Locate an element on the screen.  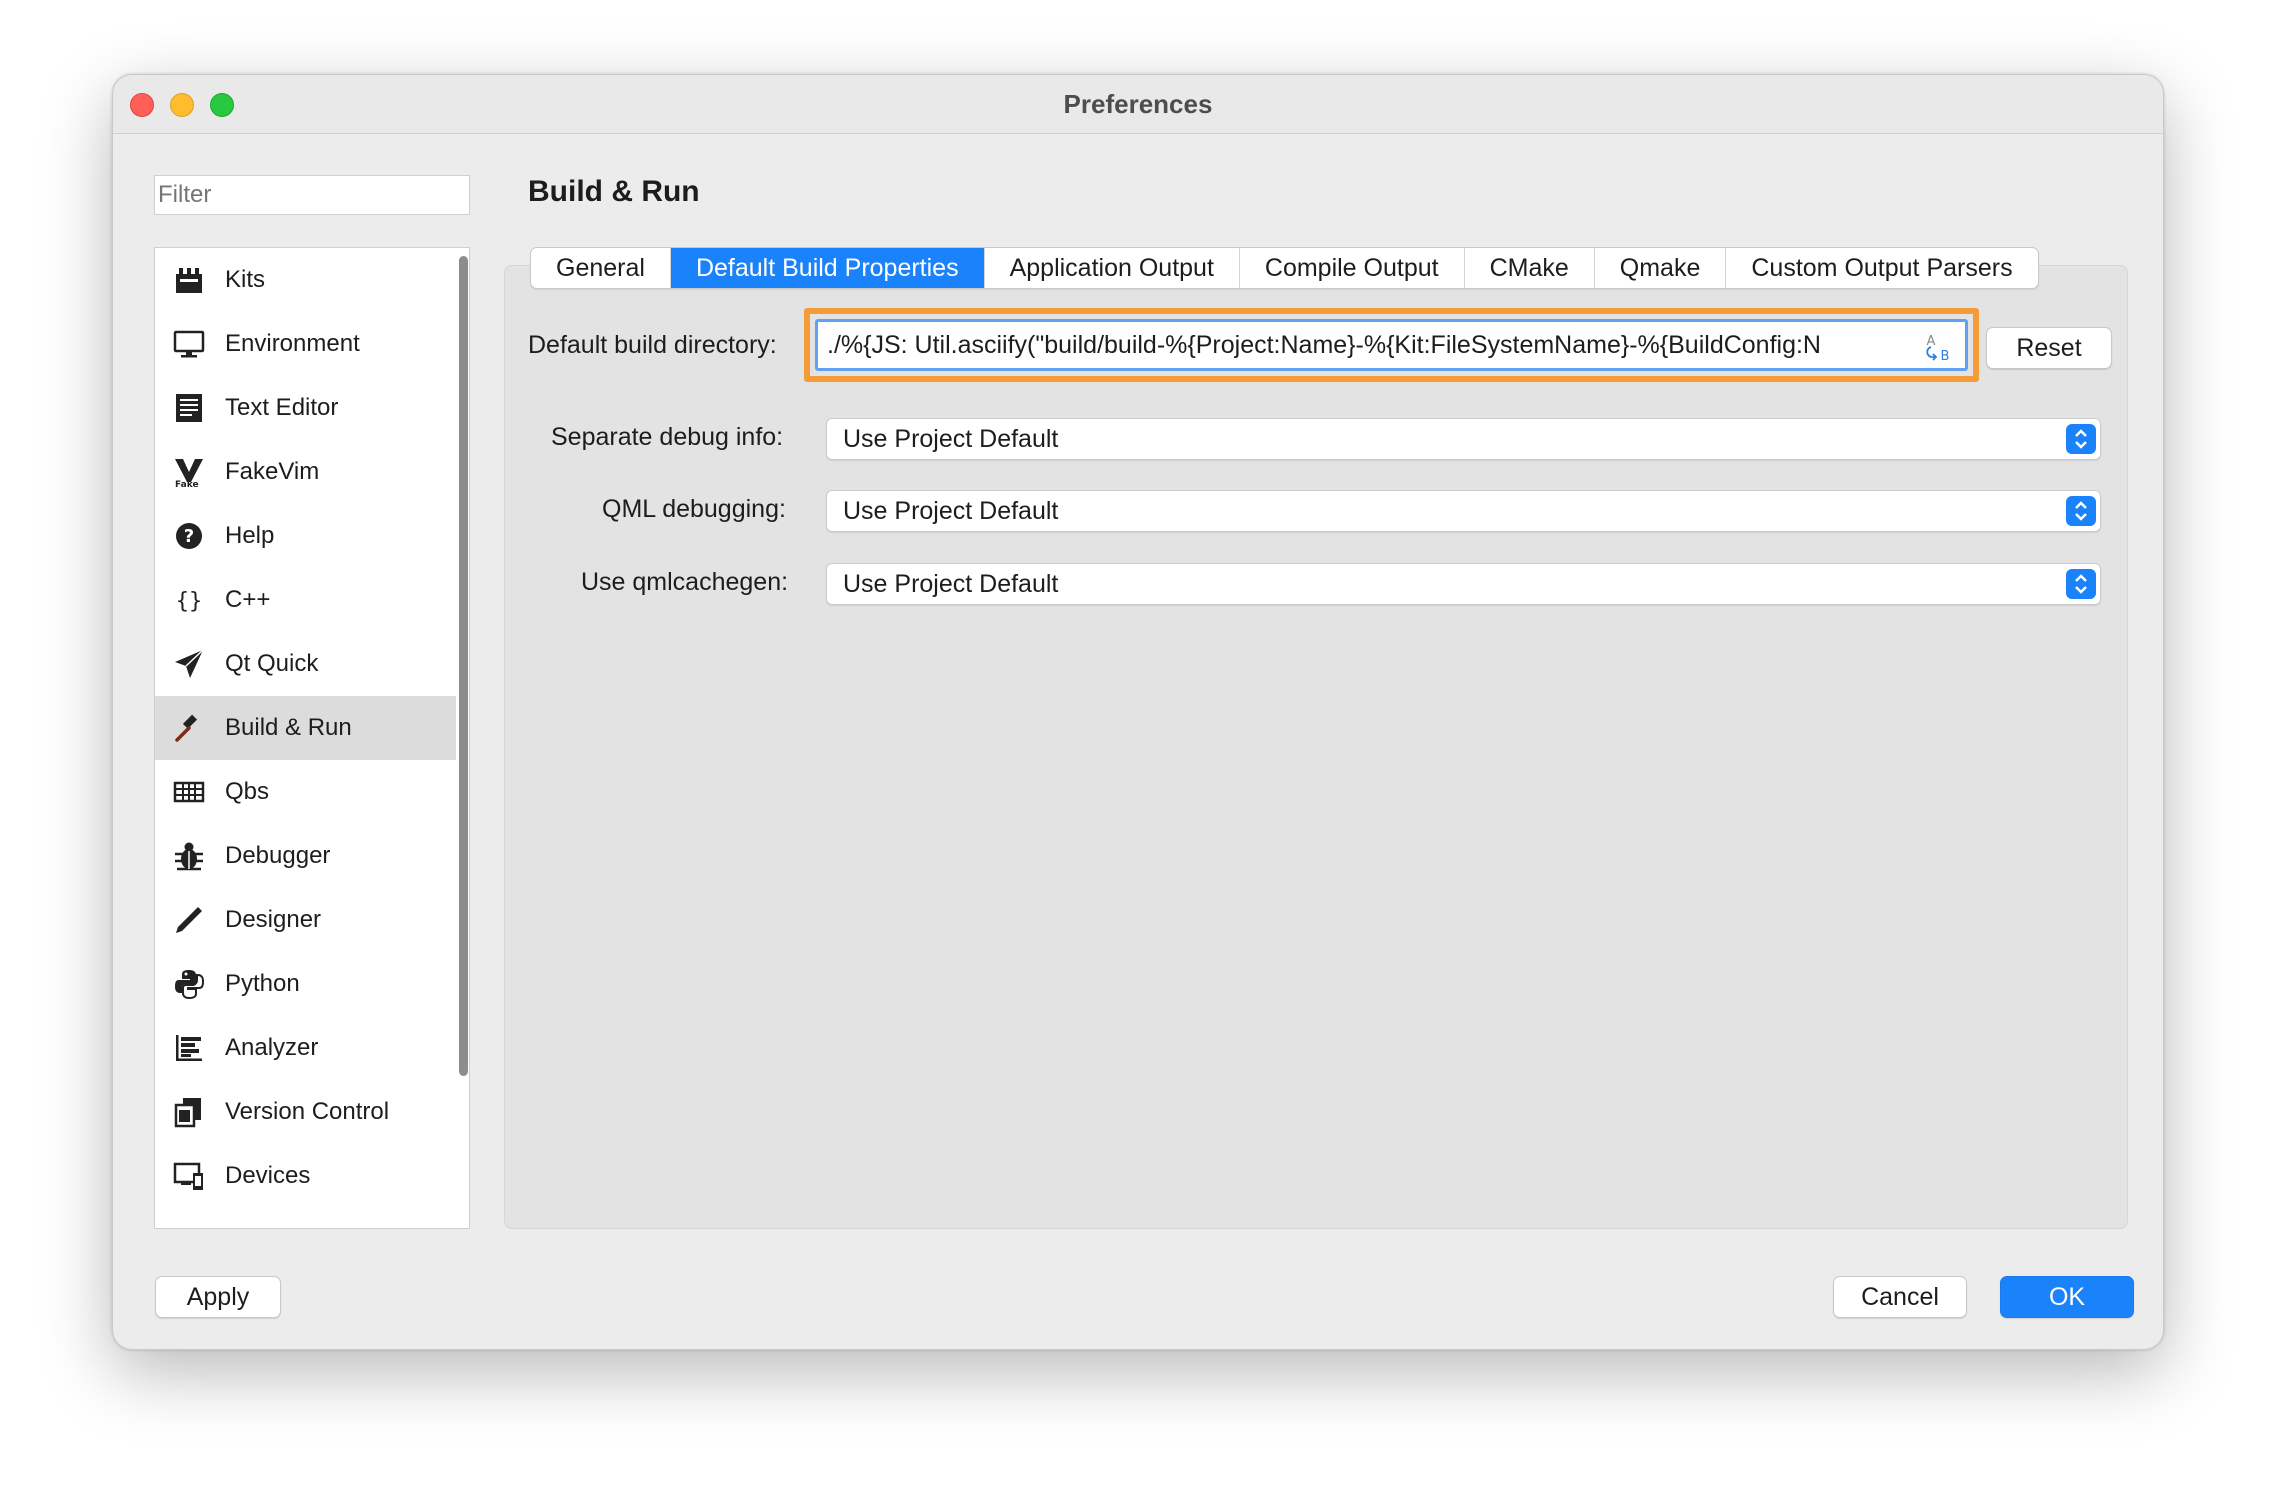
svg-text: Fake is located at coordinates (187, 484).